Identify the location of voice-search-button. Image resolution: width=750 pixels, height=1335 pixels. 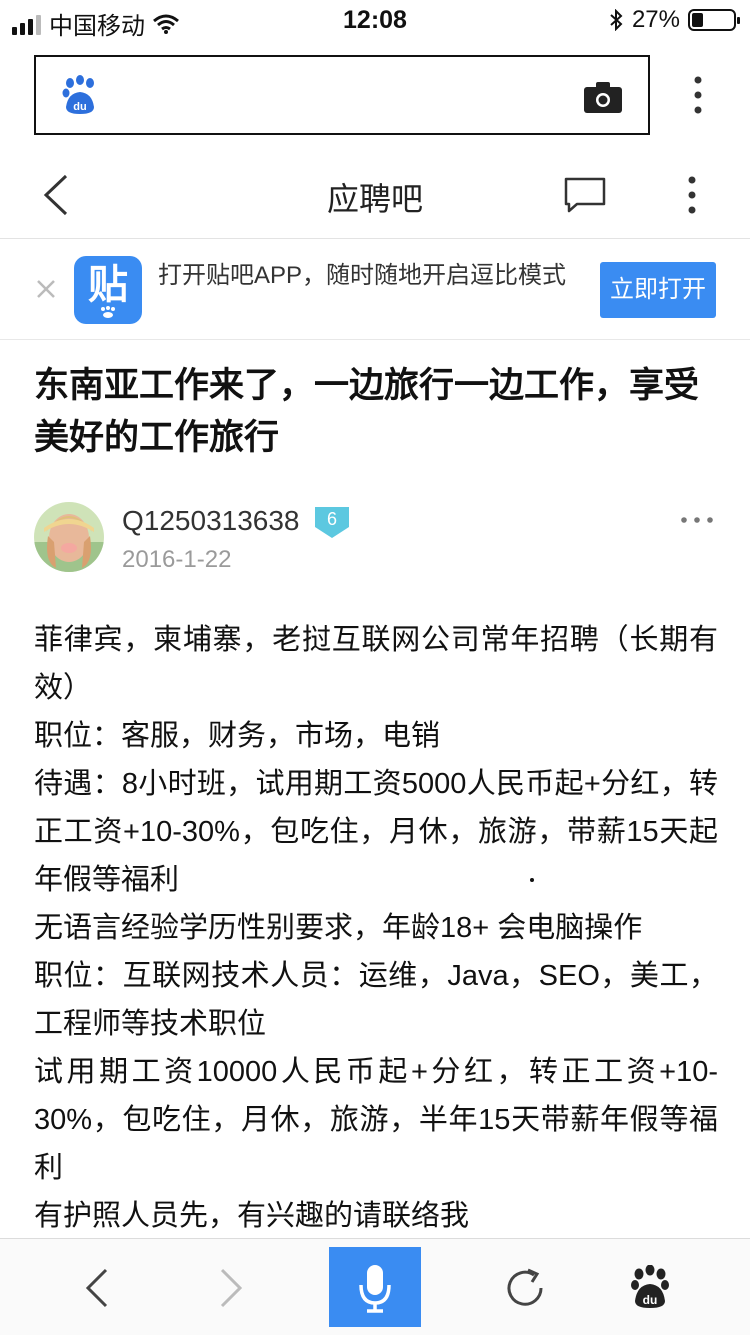
(375, 1287).